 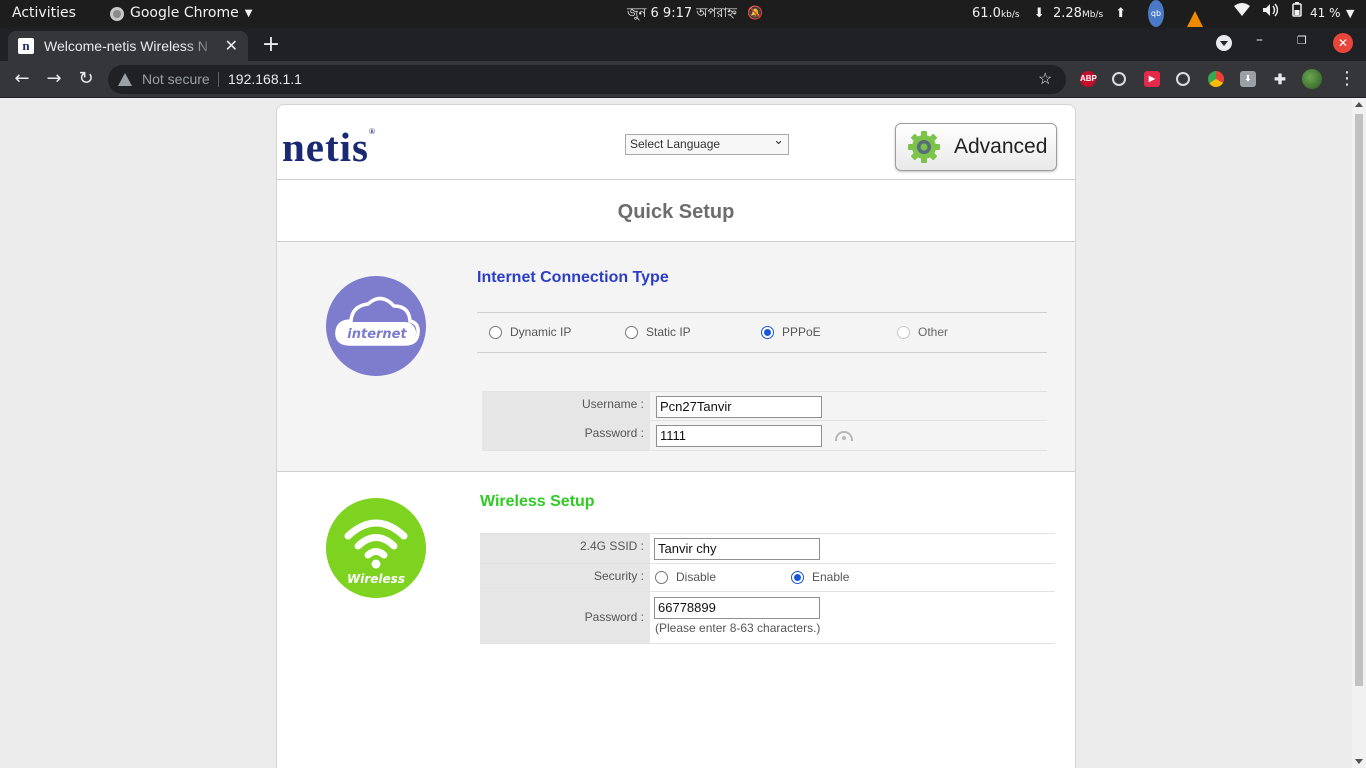 What do you see at coordinates (676, 212) in the screenshot?
I see `page-title: Quick Setup` at bounding box center [676, 212].